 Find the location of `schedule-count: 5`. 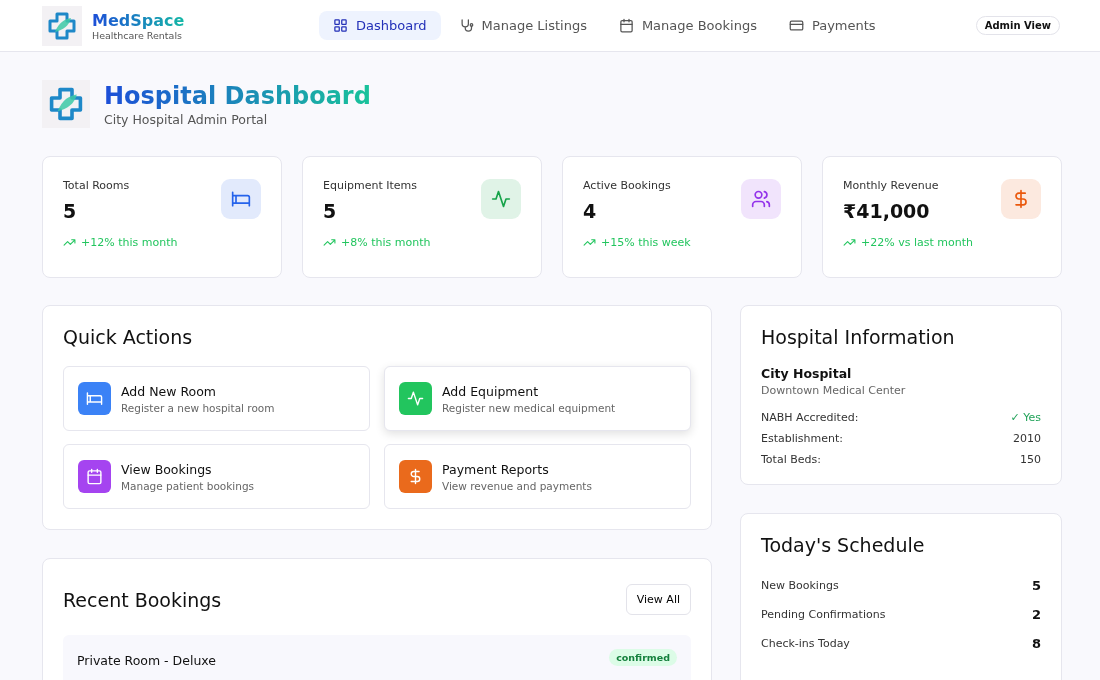

schedule-count: 5 is located at coordinates (1036, 585).